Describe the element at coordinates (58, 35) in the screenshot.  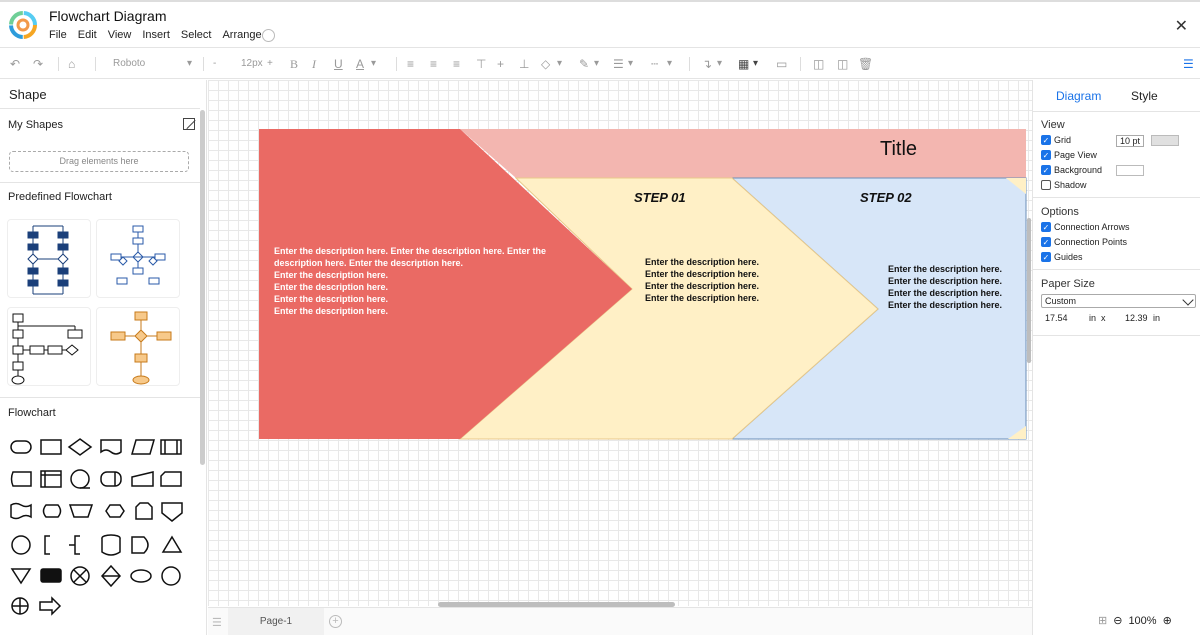
I see `menu-file: File` at that location.